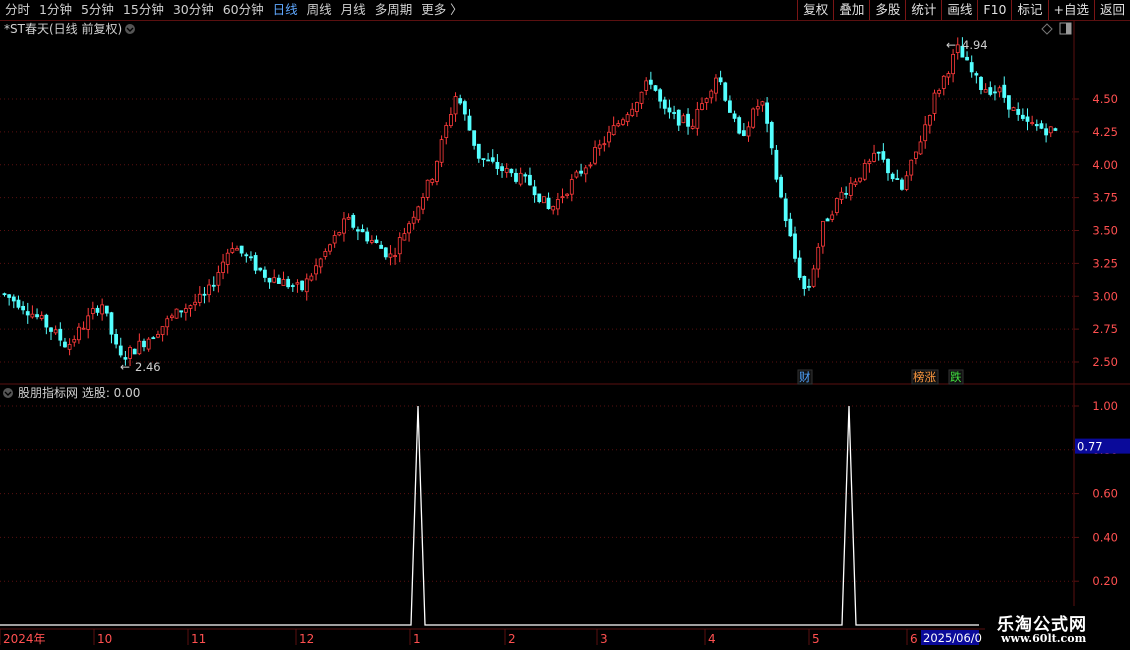 The height and width of the screenshot is (650, 1130). What do you see at coordinates (245, 10) in the screenshot?
I see `period-tab-5: 60分钟` at bounding box center [245, 10].